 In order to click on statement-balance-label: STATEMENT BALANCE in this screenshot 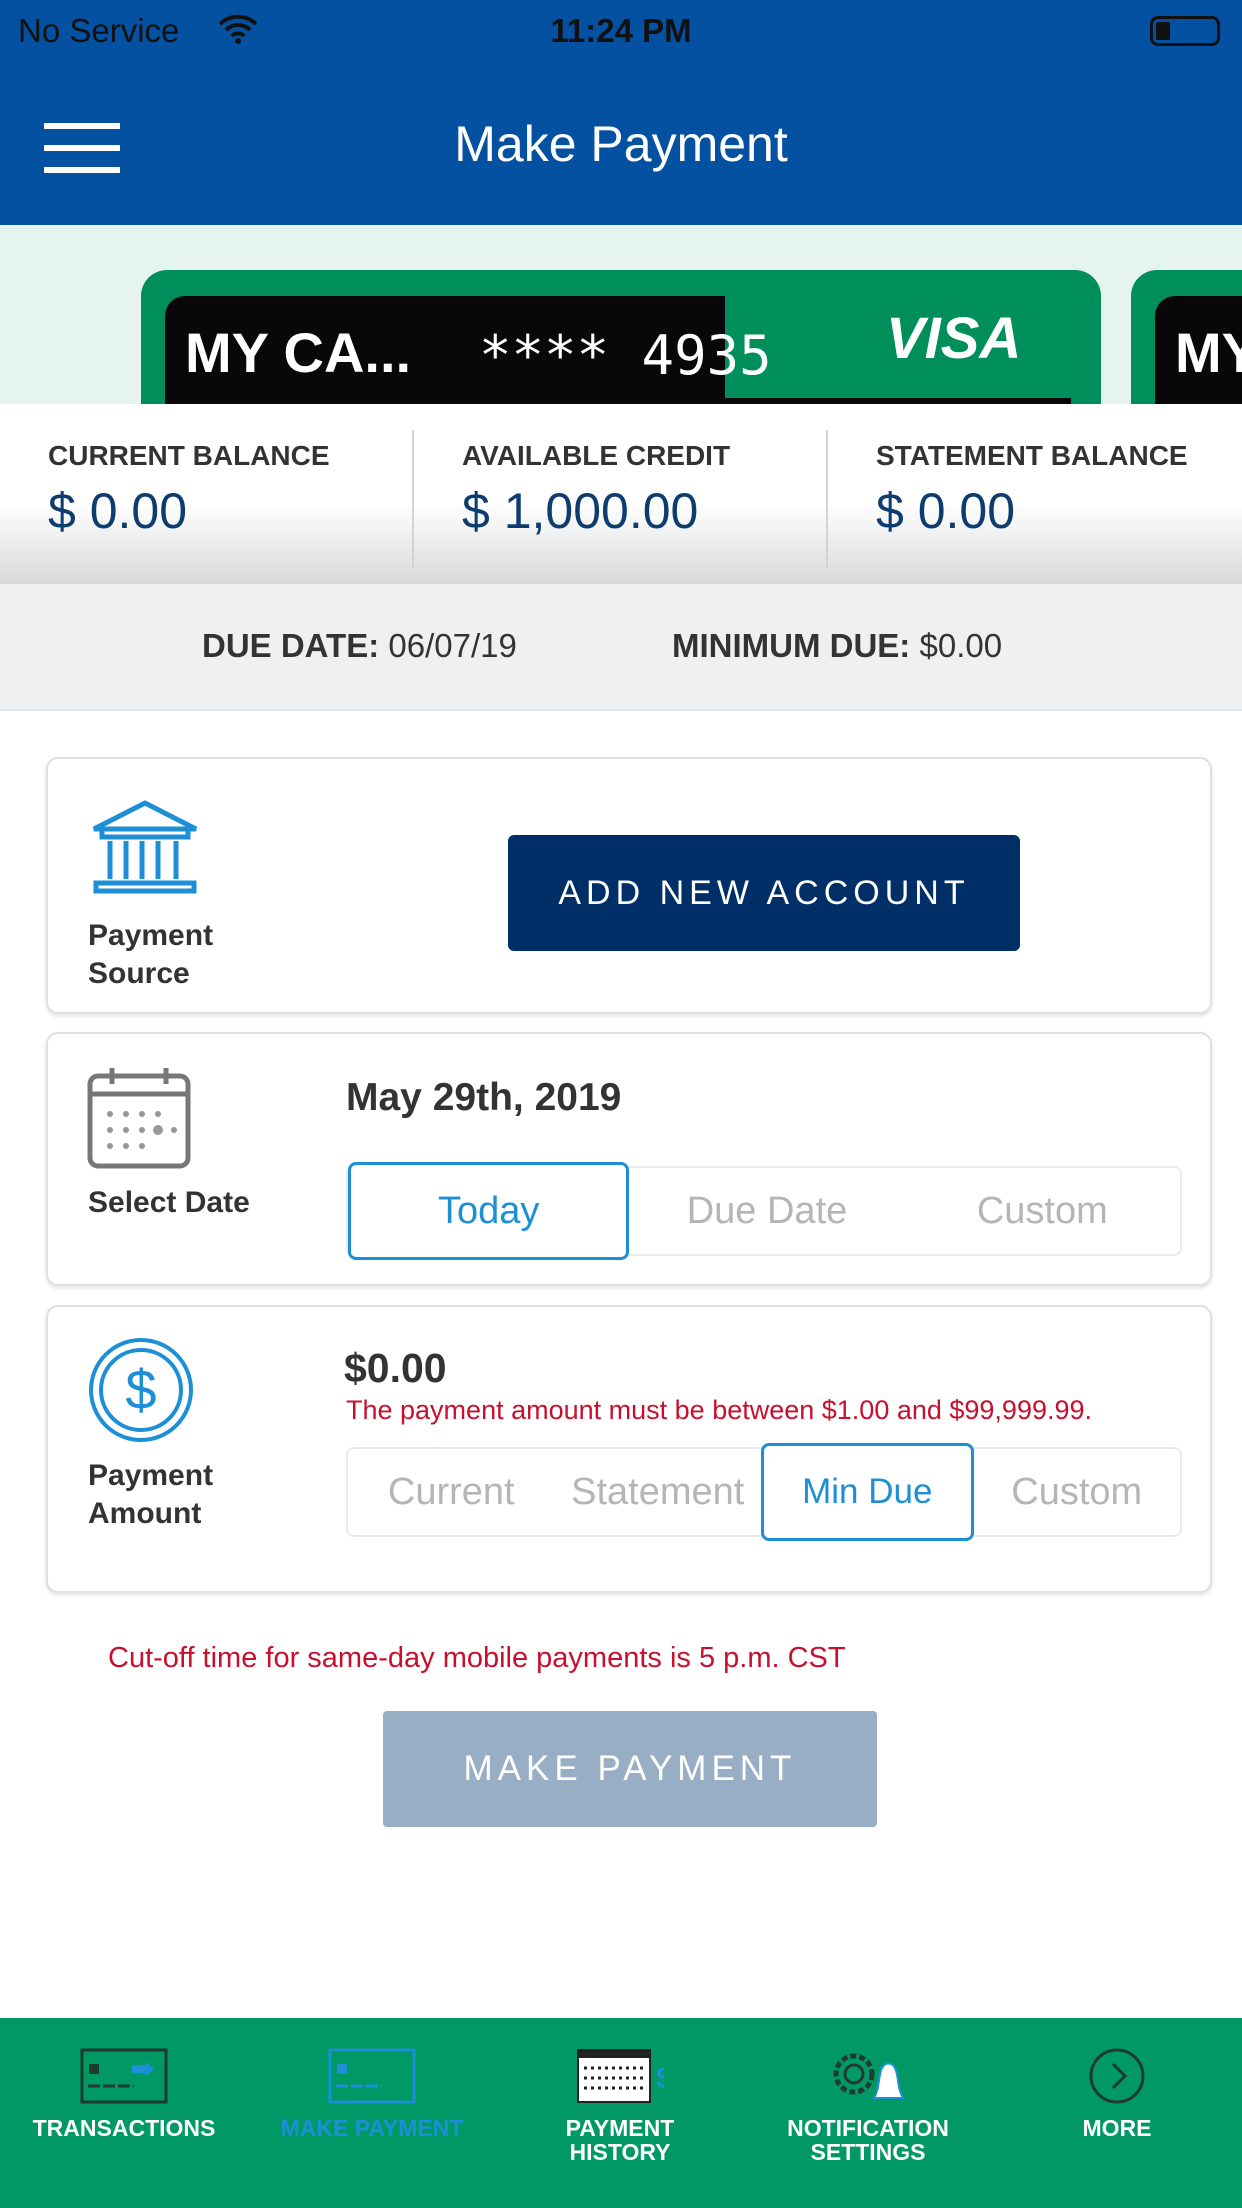, I will do `click(1032, 455)`.